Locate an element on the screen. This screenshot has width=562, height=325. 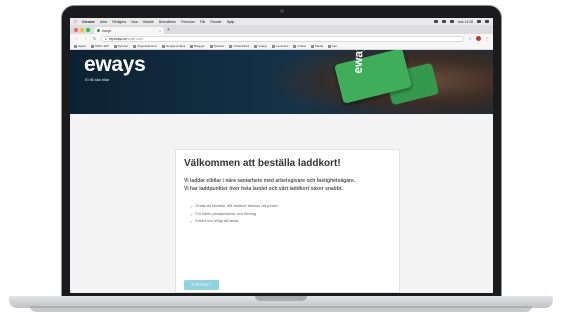
bookmark-label: Nyheter is located at coordinates (123, 46).